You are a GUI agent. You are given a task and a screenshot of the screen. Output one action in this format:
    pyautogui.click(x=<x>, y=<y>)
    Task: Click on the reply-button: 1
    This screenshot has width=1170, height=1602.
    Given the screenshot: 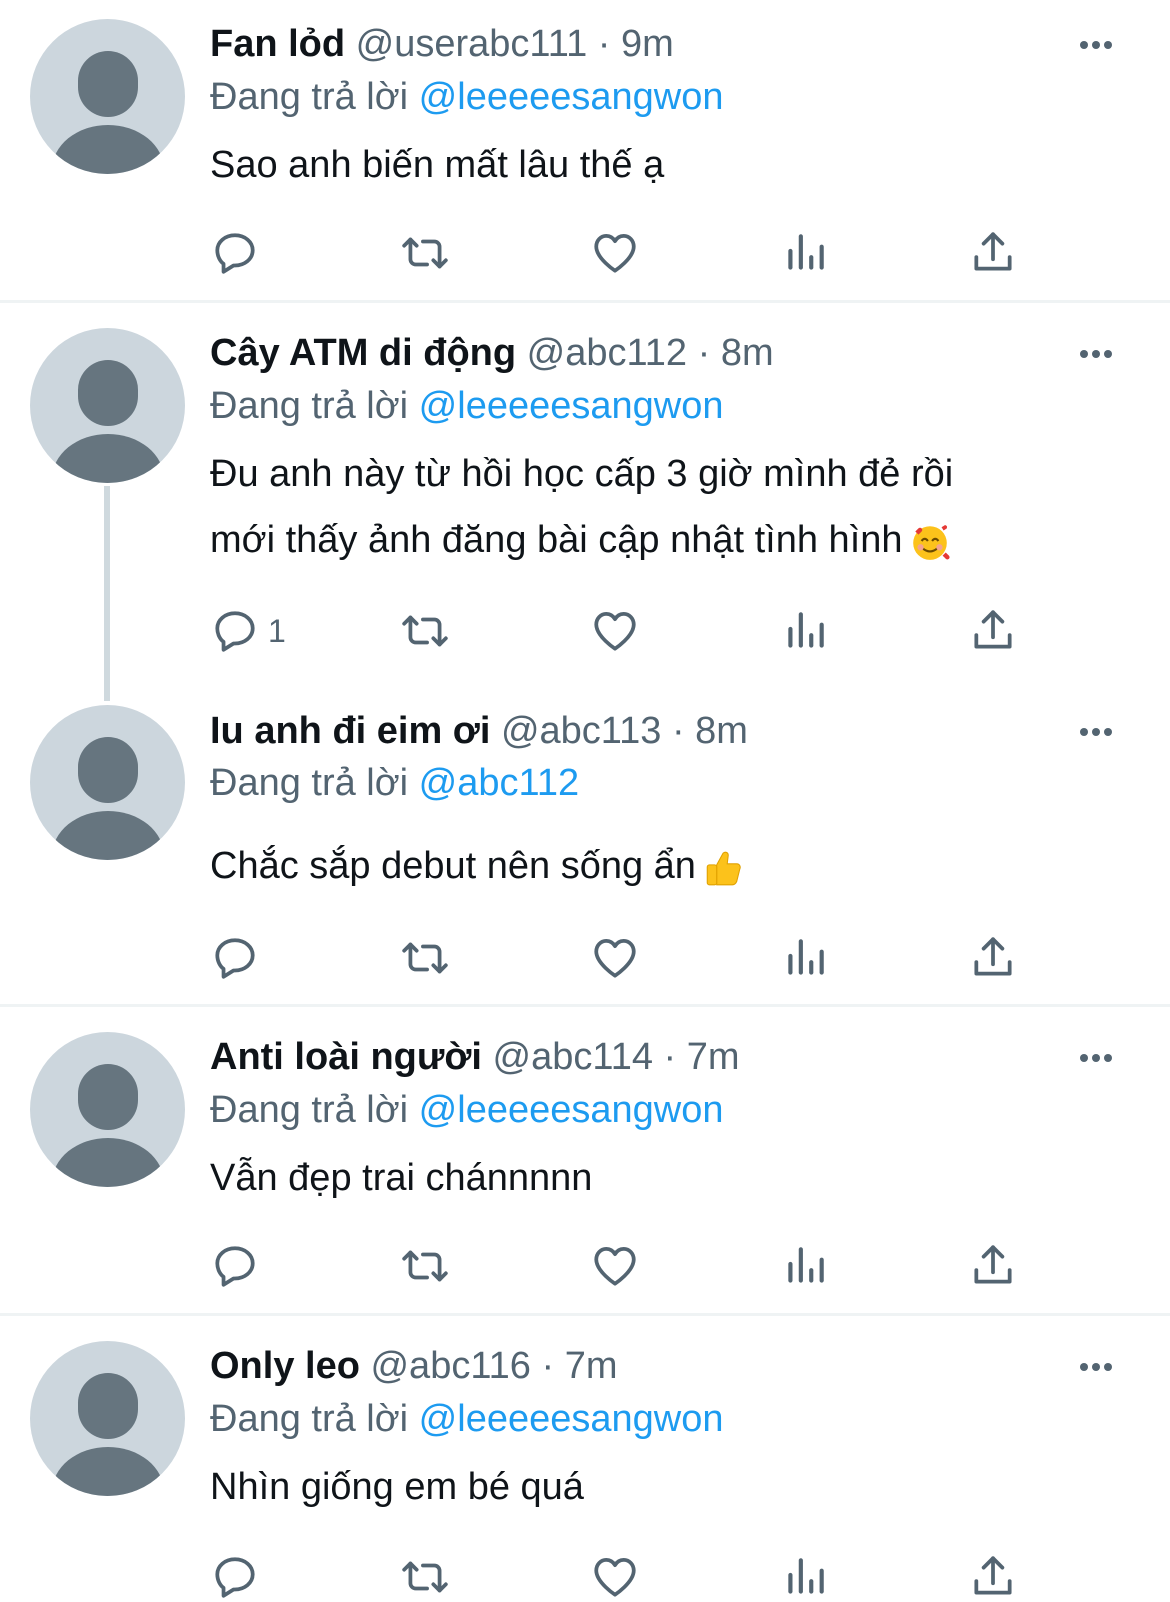 What is the action you would take?
    pyautogui.click(x=248, y=631)
    